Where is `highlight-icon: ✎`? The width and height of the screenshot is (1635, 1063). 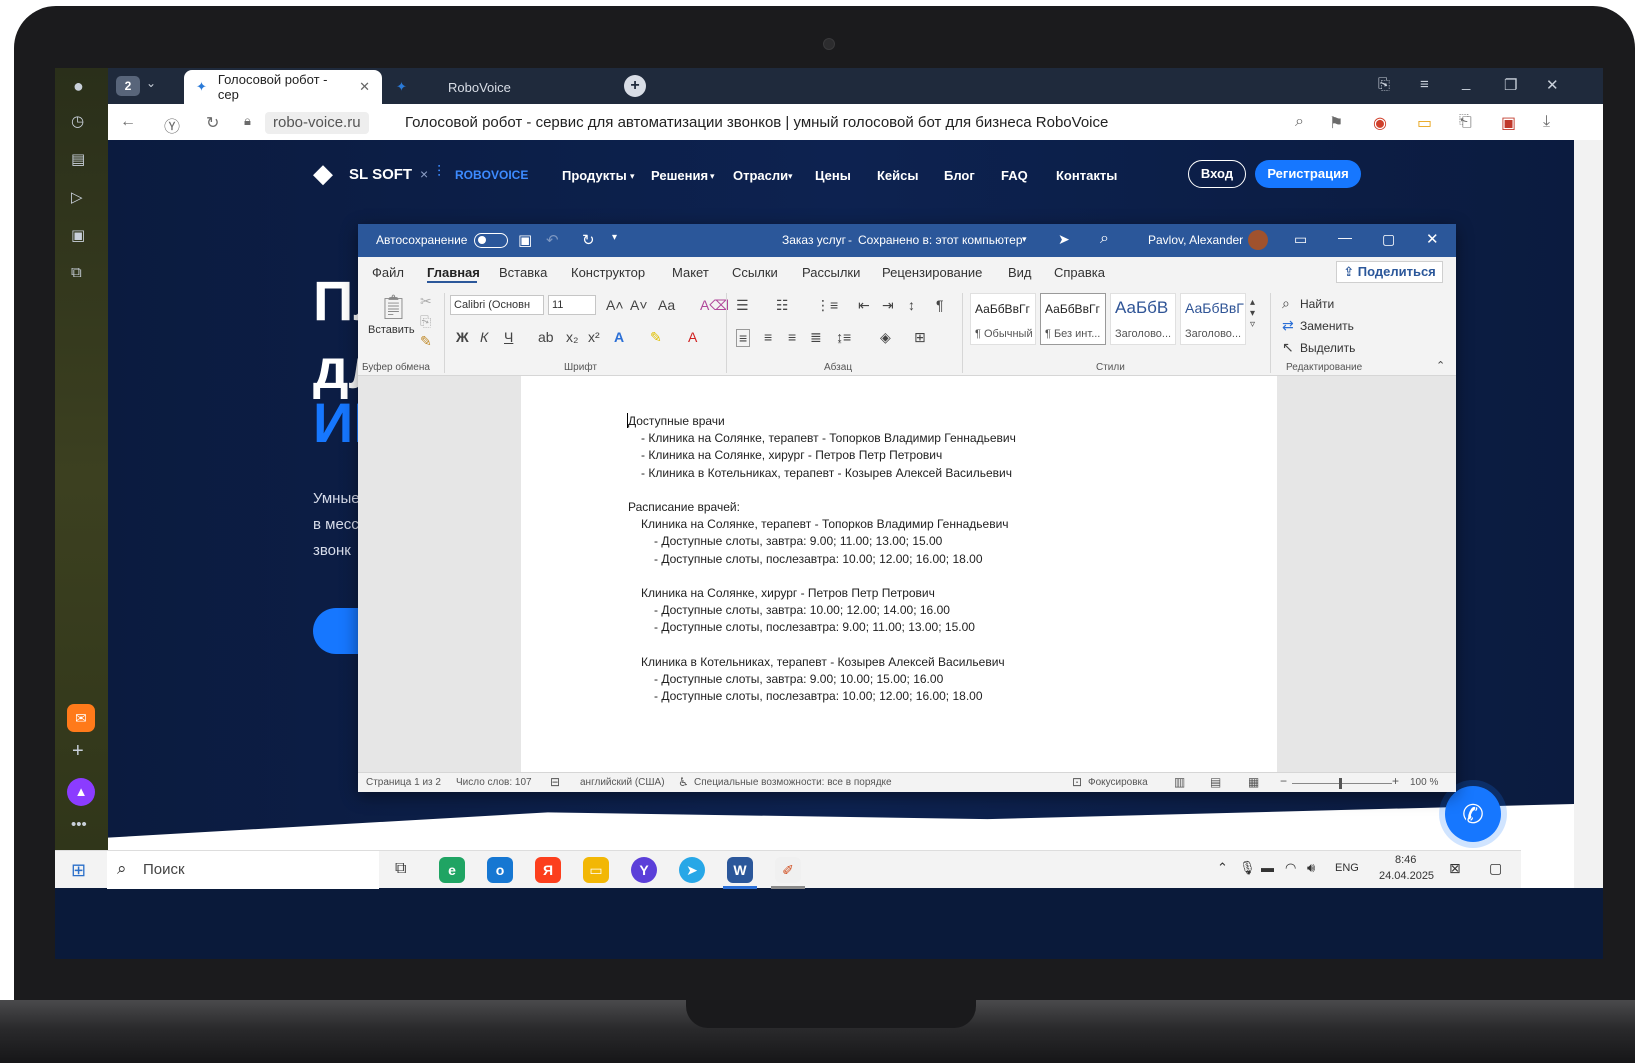
highlight-icon: ✎ is located at coordinates (656, 337).